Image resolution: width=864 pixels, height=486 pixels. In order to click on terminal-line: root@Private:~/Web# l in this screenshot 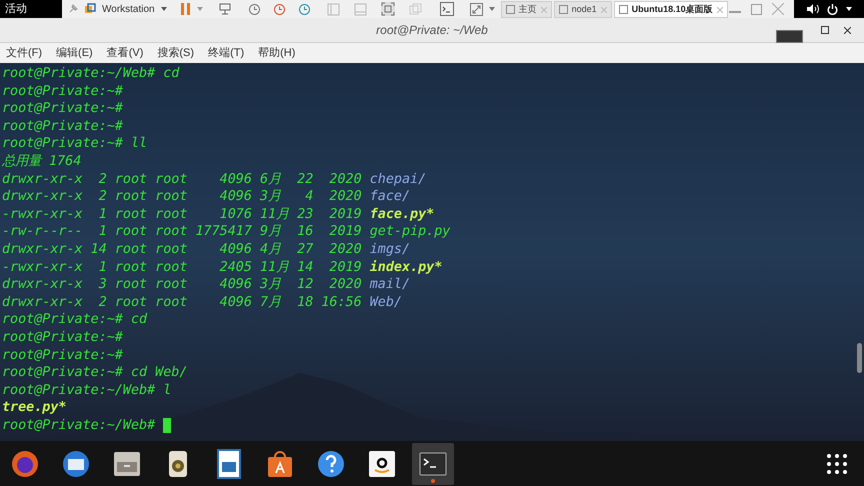, I will do `click(87, 391)`.